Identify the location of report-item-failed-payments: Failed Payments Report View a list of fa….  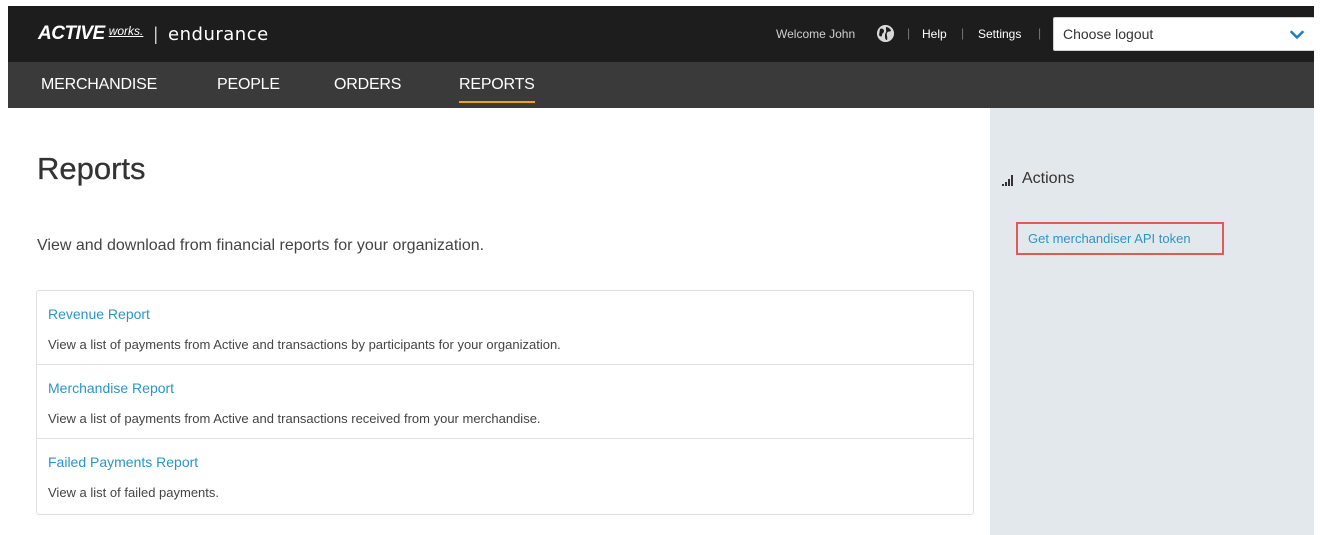
(505, 476).